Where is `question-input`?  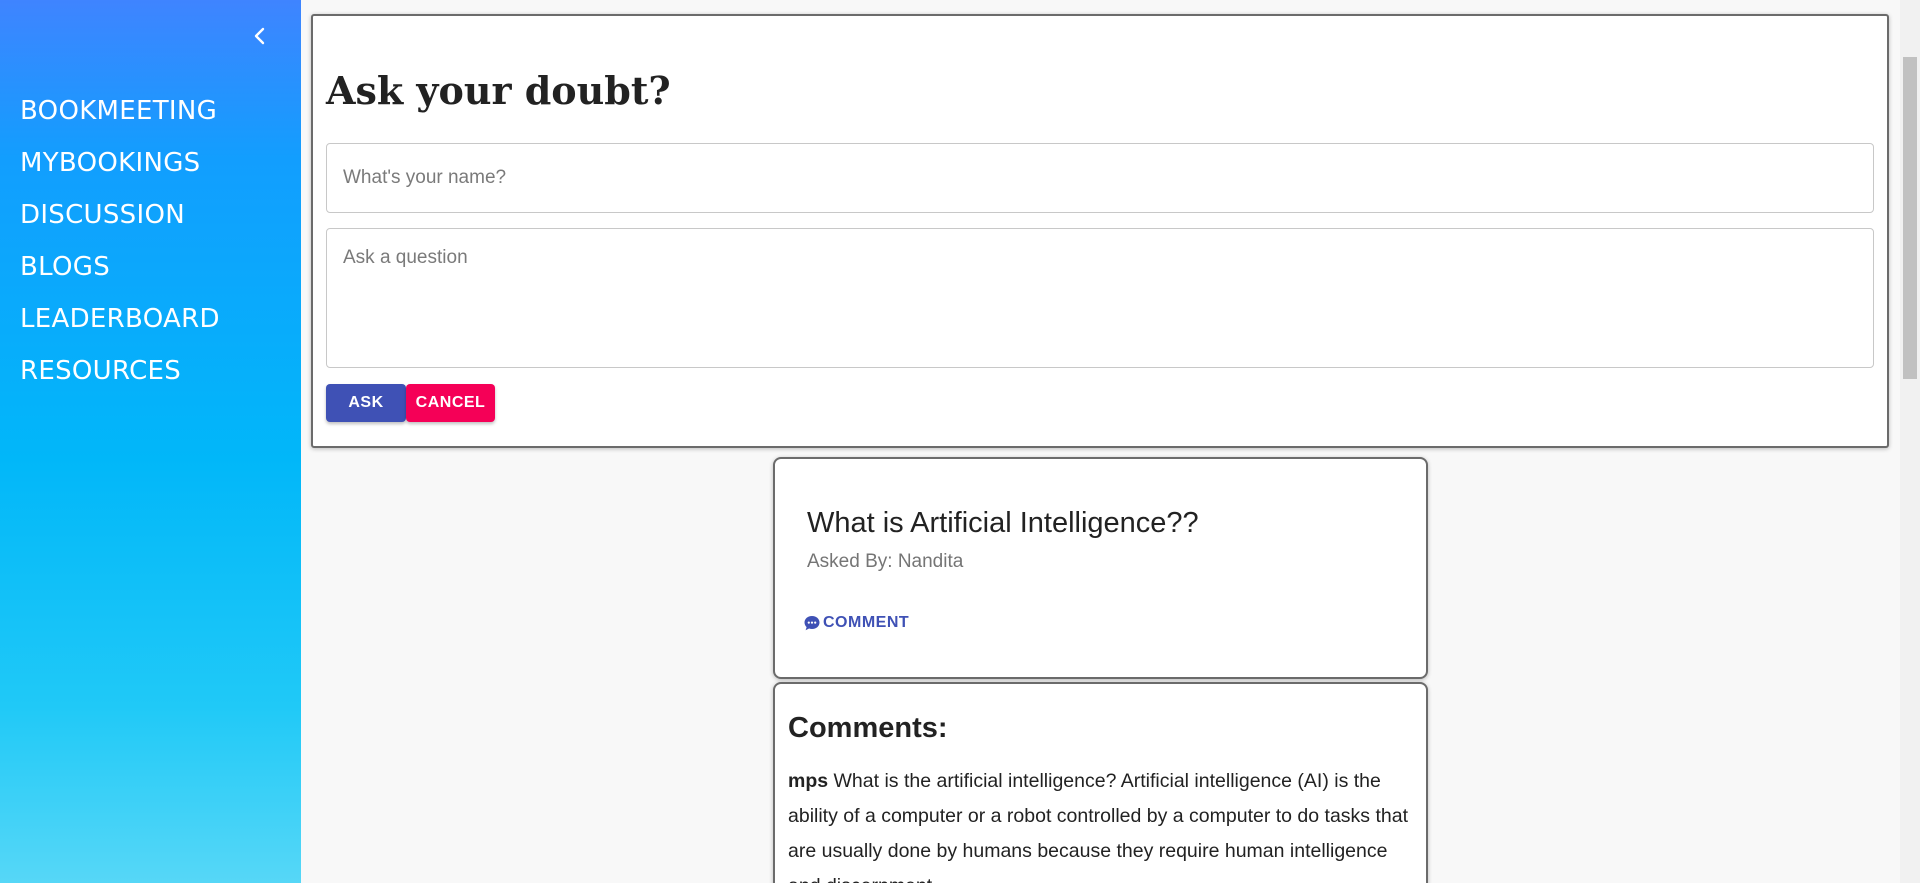 question-input is located at coordinates (1100, 298).